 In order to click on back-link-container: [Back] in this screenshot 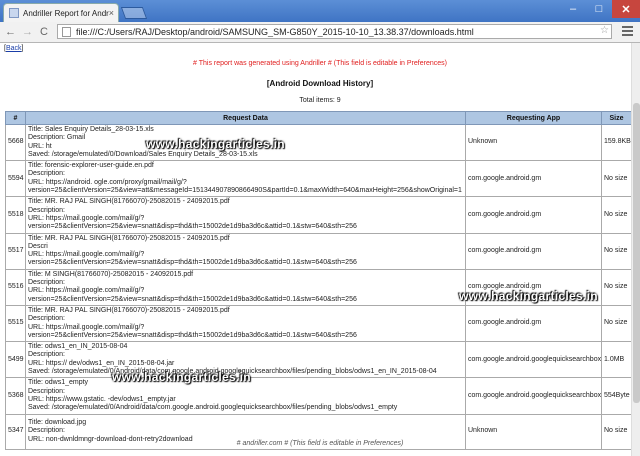, I will do `click(13, 48)`.